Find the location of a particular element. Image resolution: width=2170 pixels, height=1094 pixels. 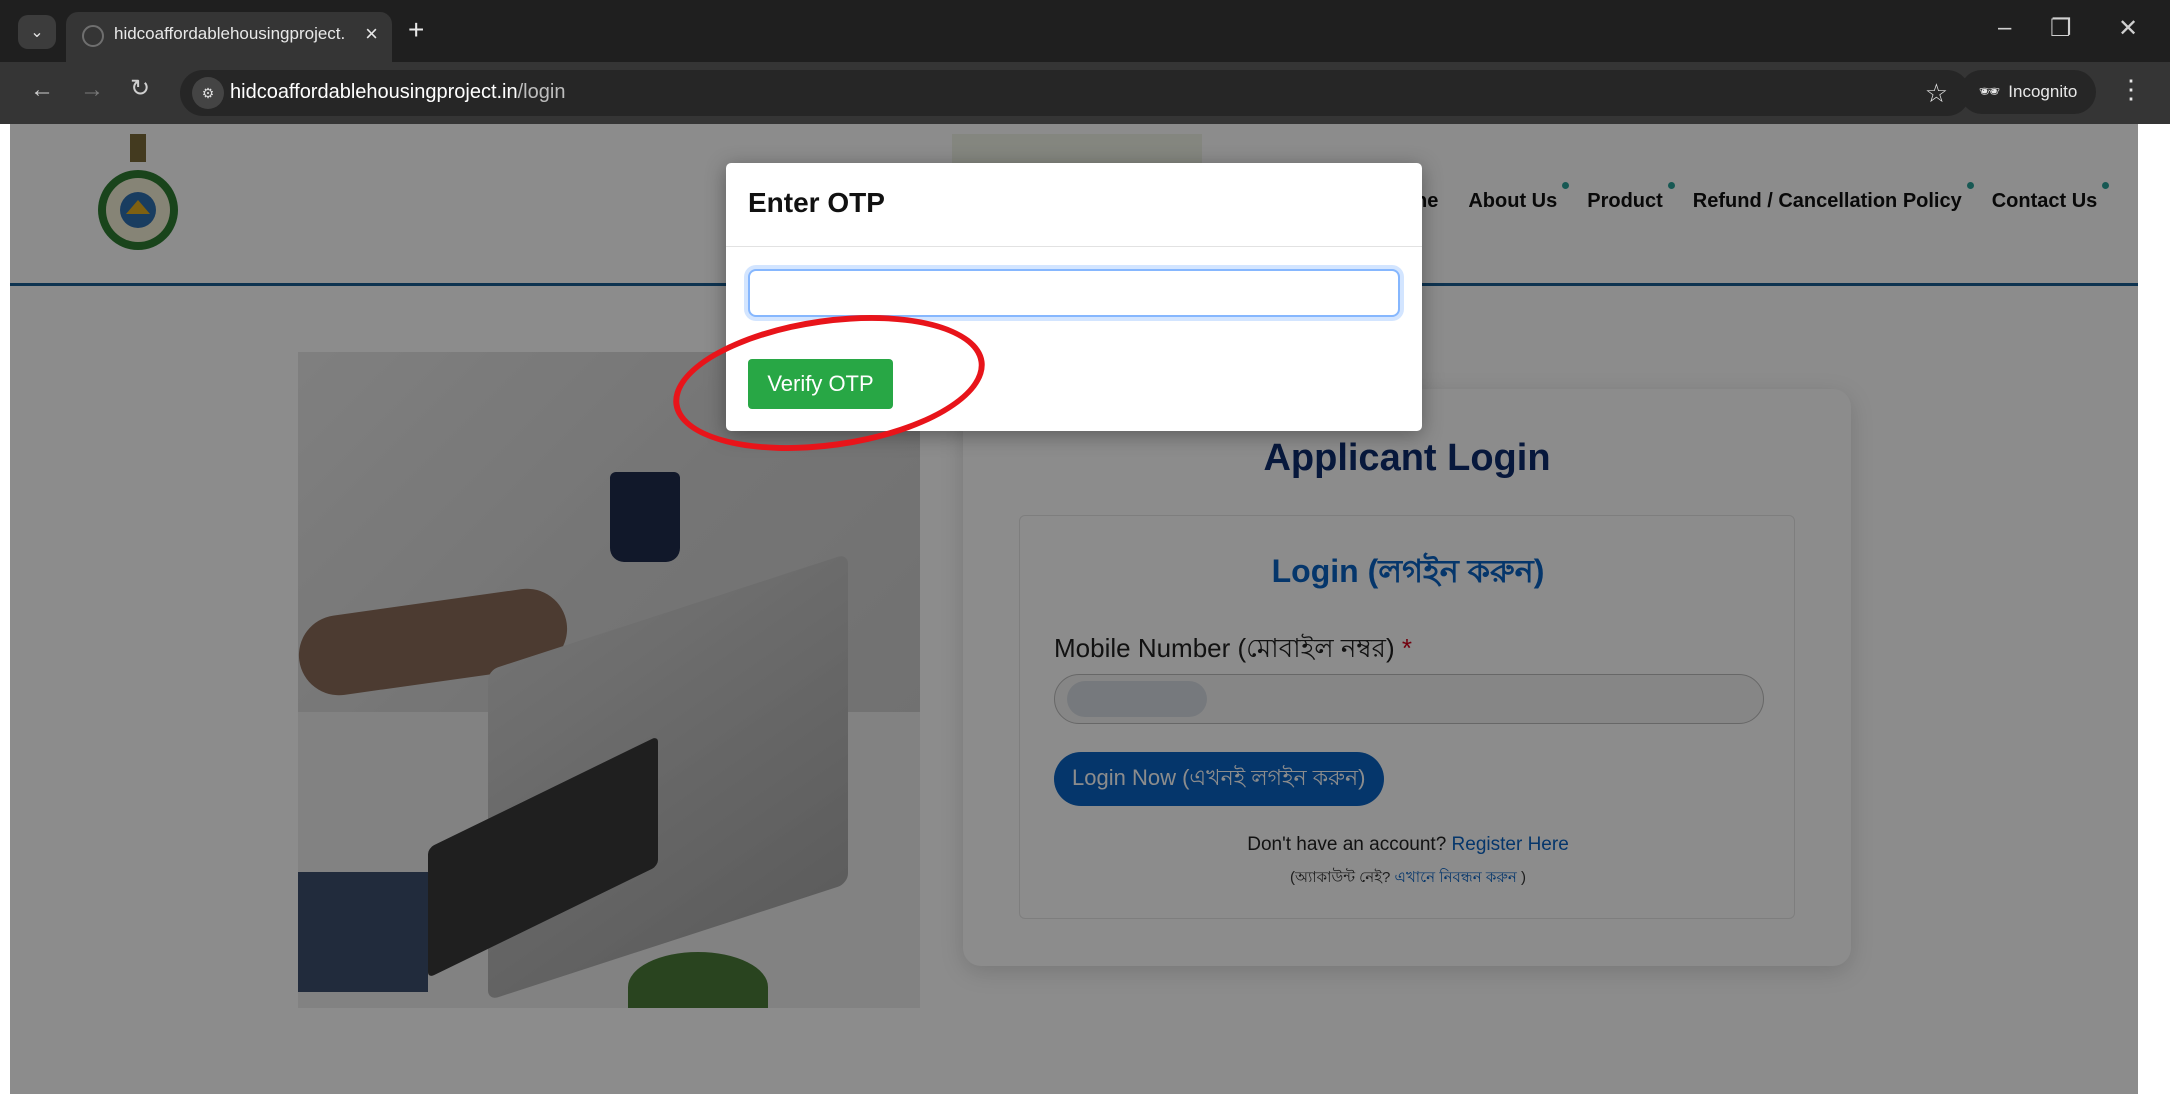

forward-icon: → is located at coordinates (92, 90).